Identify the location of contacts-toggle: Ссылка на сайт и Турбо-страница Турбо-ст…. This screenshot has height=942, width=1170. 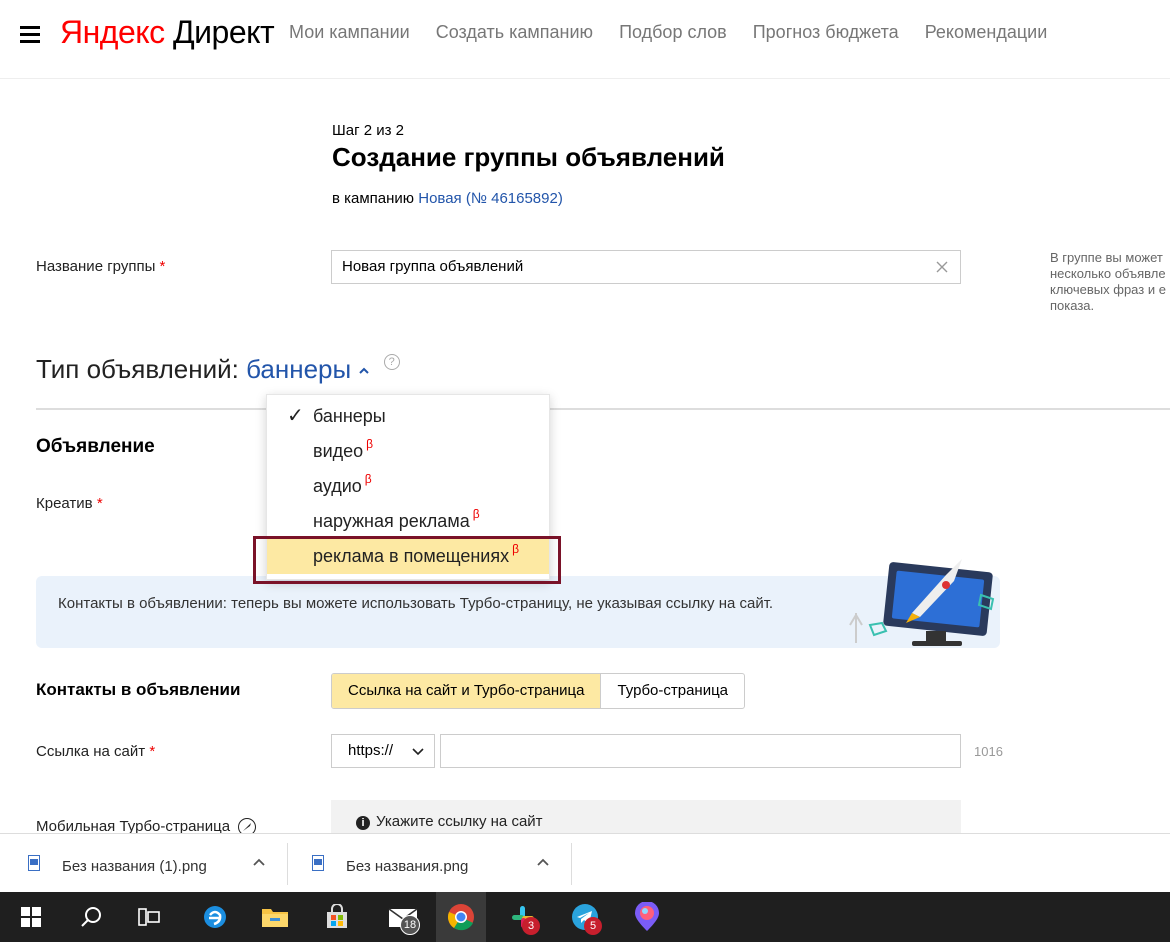
(538, 691).